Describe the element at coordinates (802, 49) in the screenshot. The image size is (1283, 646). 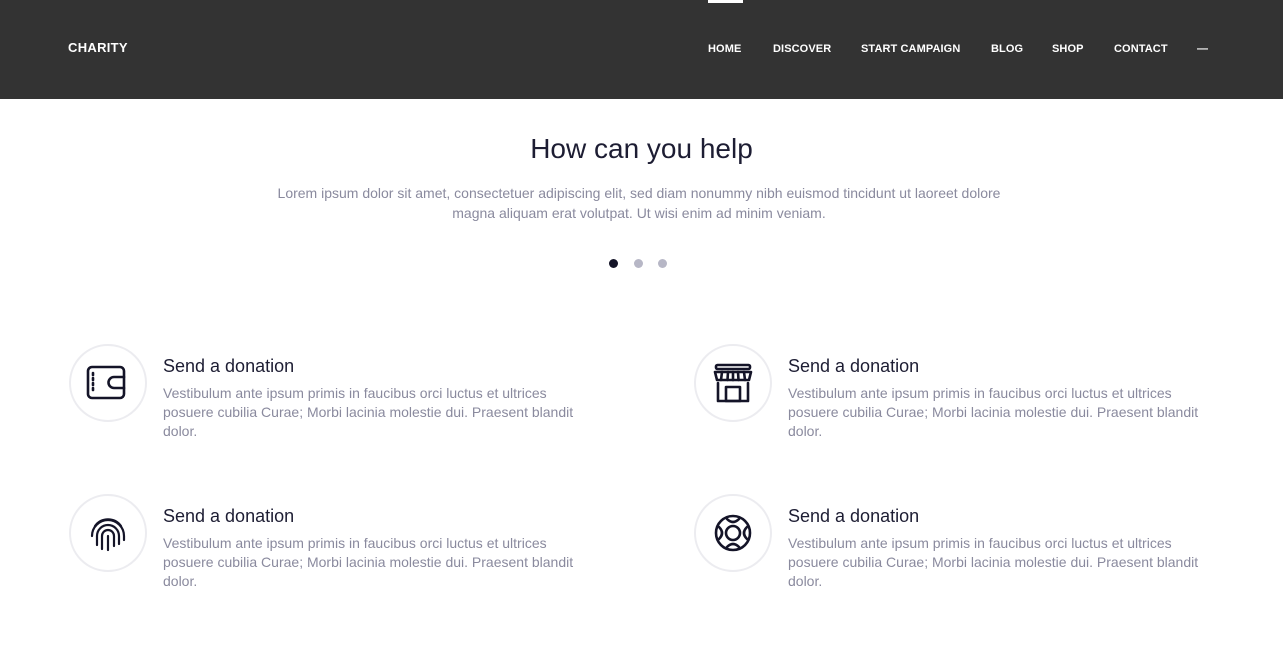
I see `nav-item-discover: DISCOVER` at that location.